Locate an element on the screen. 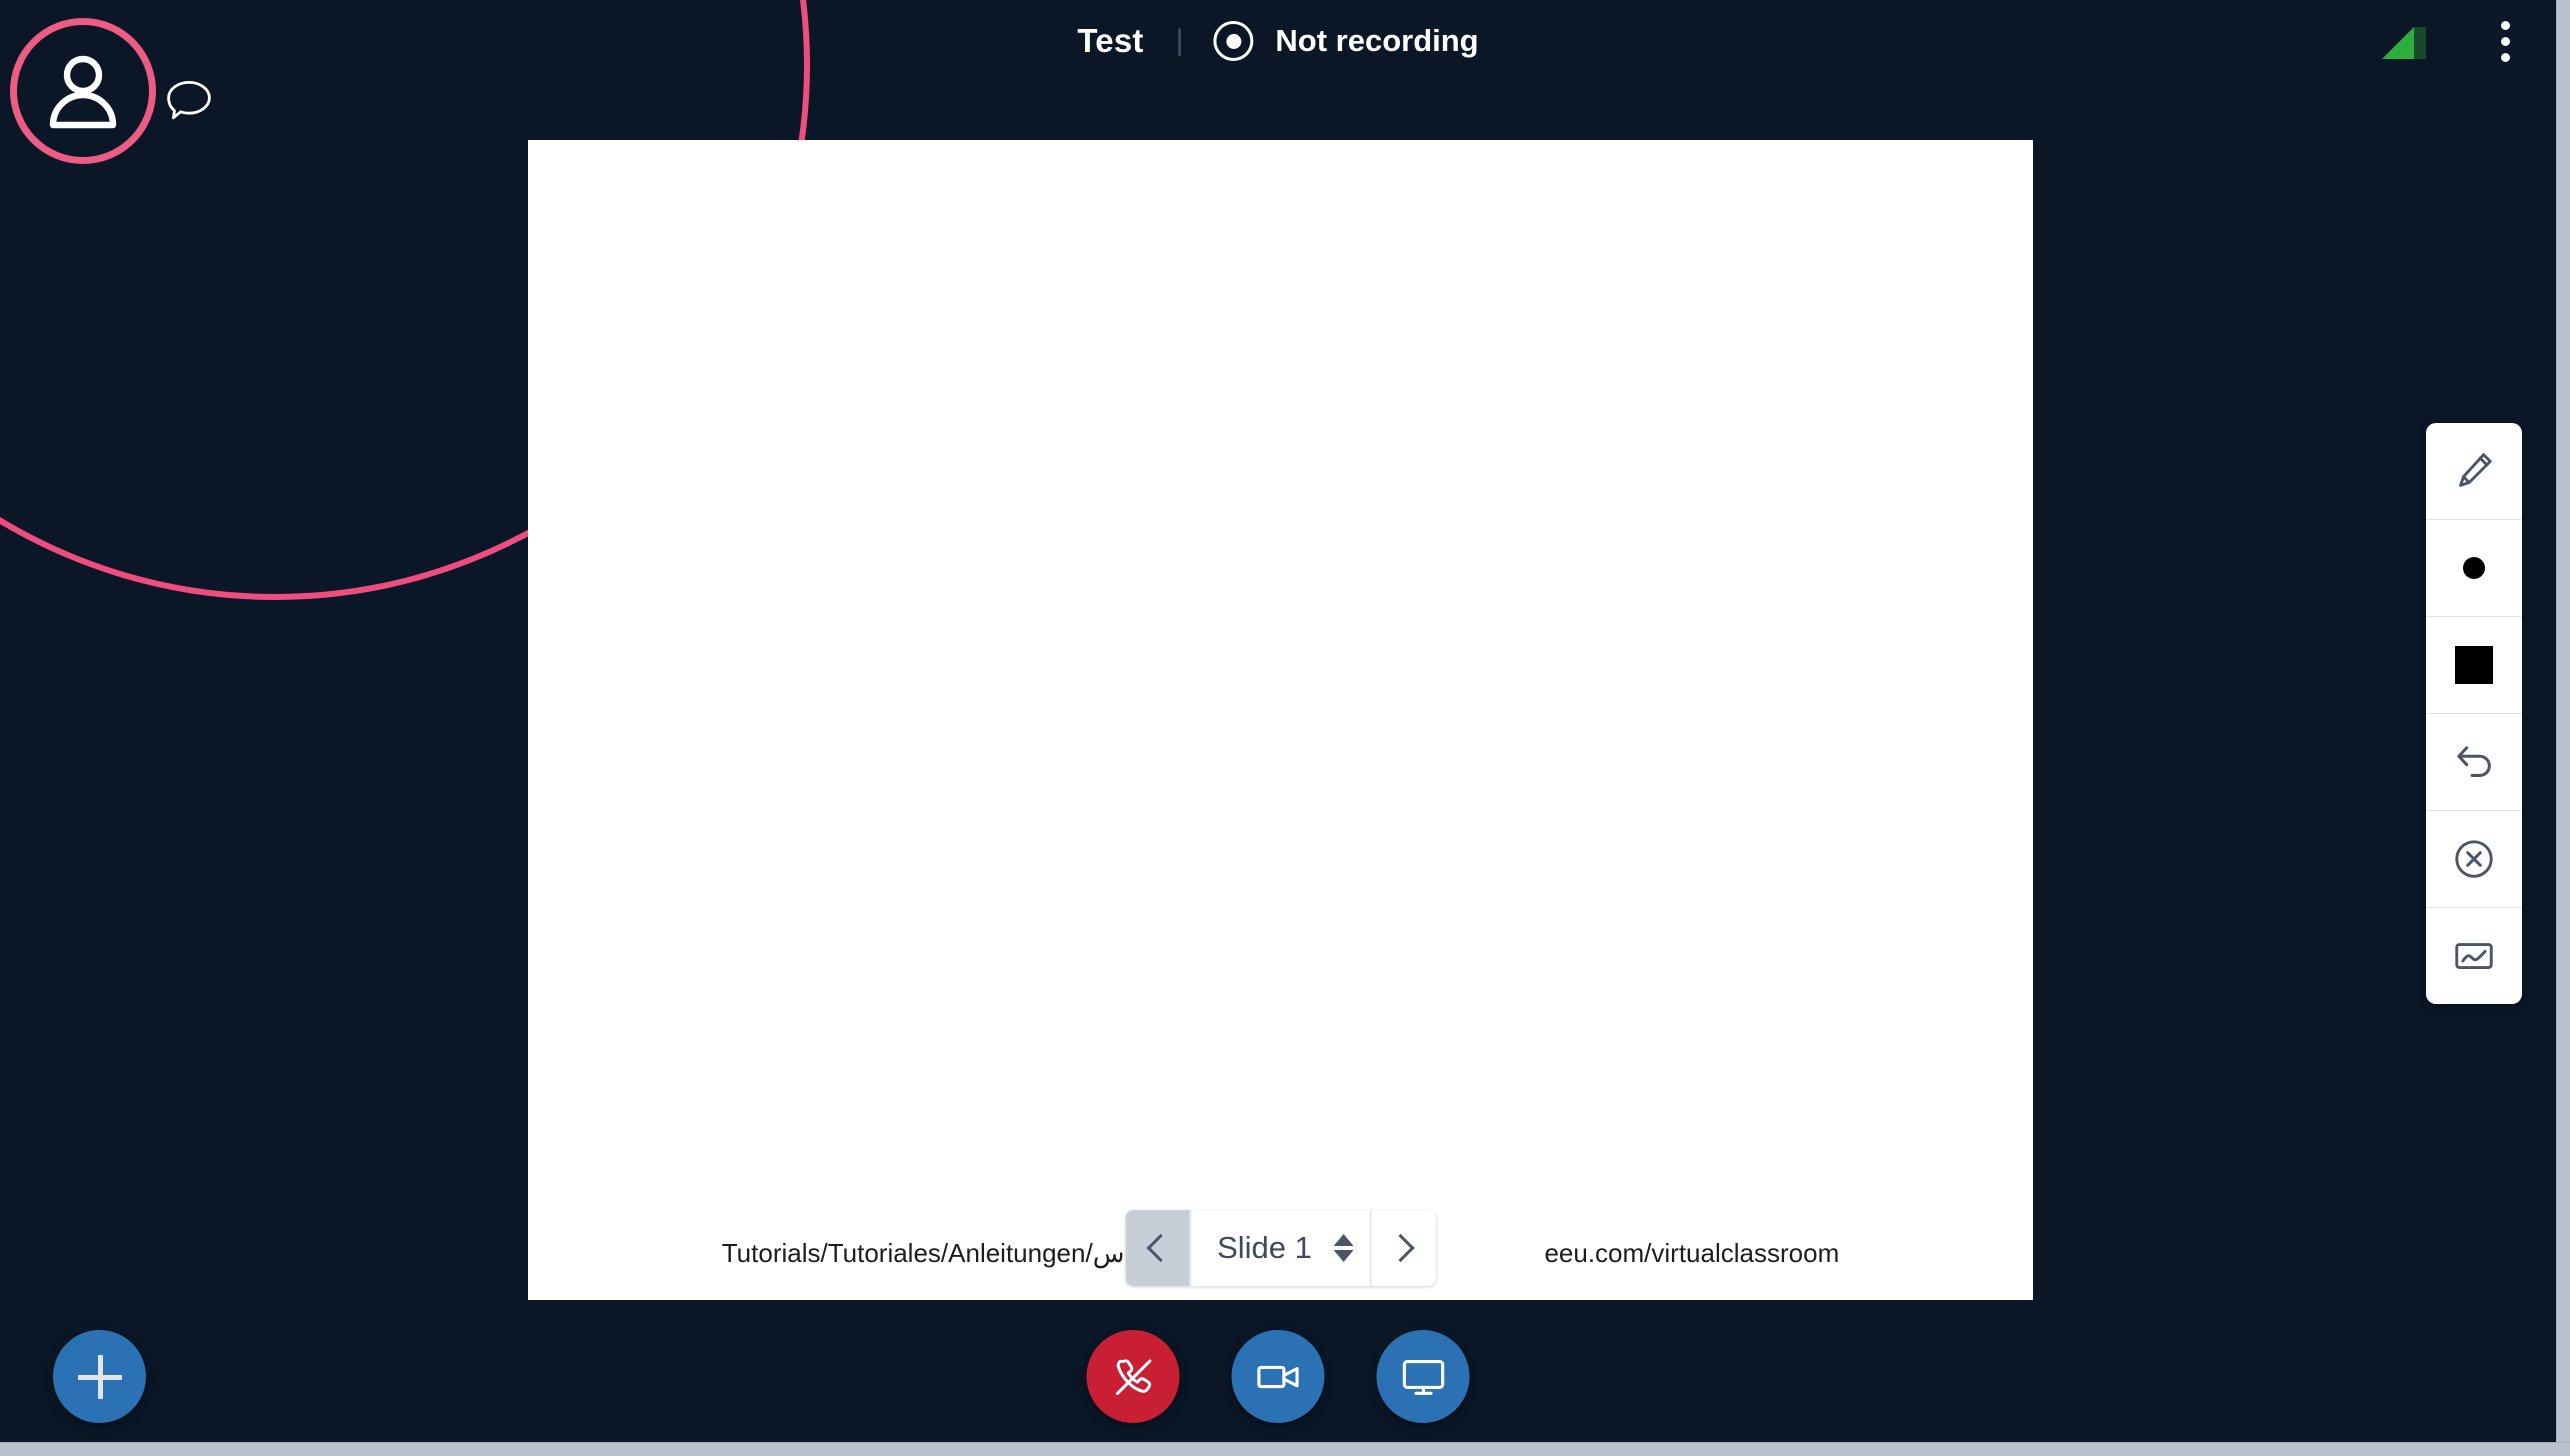 The image size is (2570, 1456). slide-selector: Slide 1 is located at coordinates (1280, 1248).